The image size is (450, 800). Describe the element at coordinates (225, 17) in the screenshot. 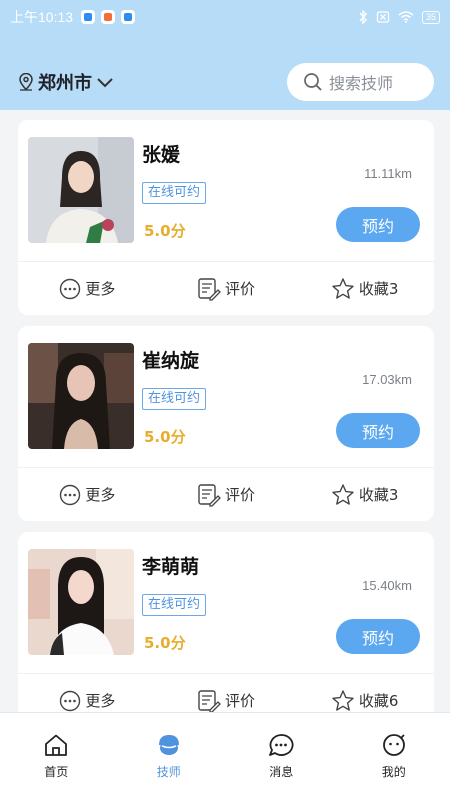

I see `status-bar: 上午10:13 35` at that location.